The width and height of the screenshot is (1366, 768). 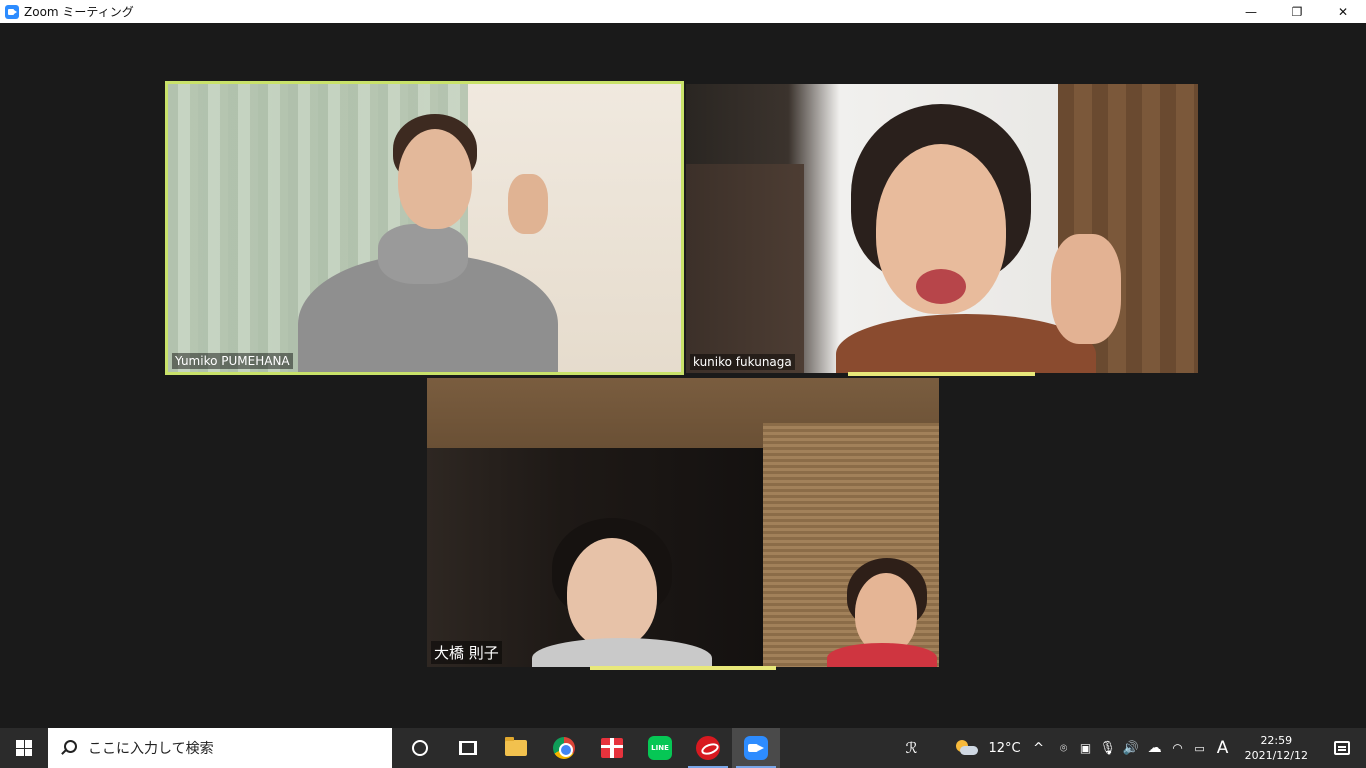 I want to click on title-bar: Zoom ミーティング — ❐ ✕, so click(x=683, y=11).